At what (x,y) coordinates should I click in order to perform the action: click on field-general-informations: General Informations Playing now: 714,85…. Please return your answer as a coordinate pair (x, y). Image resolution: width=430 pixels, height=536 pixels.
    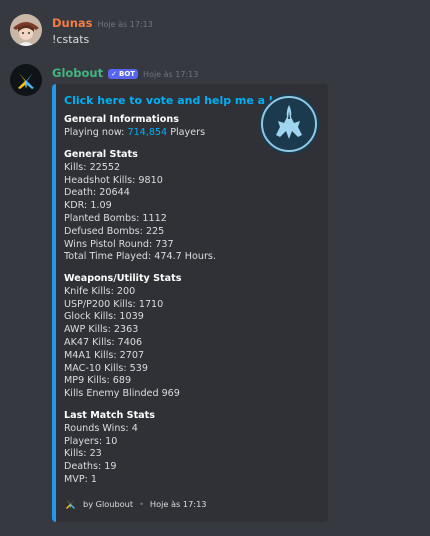
    Looking at the image, I should click on (134, 127).